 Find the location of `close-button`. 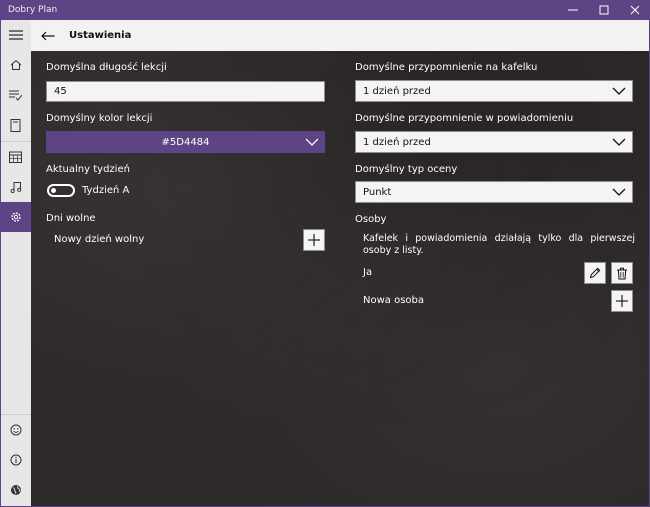

close-button is located at coordinates (634, 10).